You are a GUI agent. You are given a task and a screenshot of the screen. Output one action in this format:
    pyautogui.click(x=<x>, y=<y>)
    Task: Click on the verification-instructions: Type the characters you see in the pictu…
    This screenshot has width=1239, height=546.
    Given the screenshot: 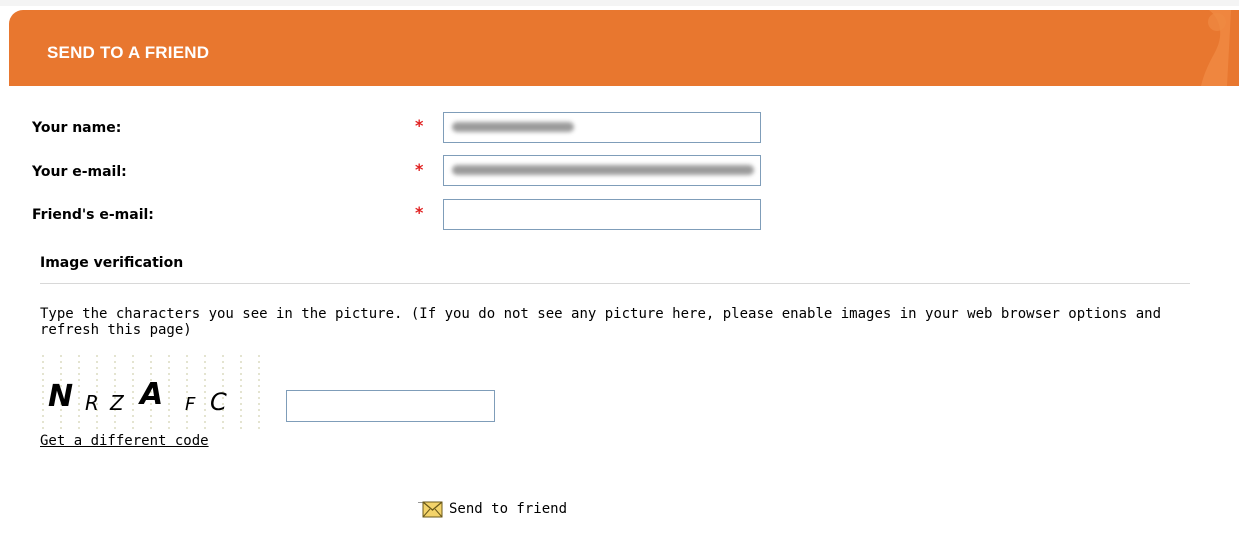 What is the action you would take?
    pyautogui.click(x=601, y=322)
    